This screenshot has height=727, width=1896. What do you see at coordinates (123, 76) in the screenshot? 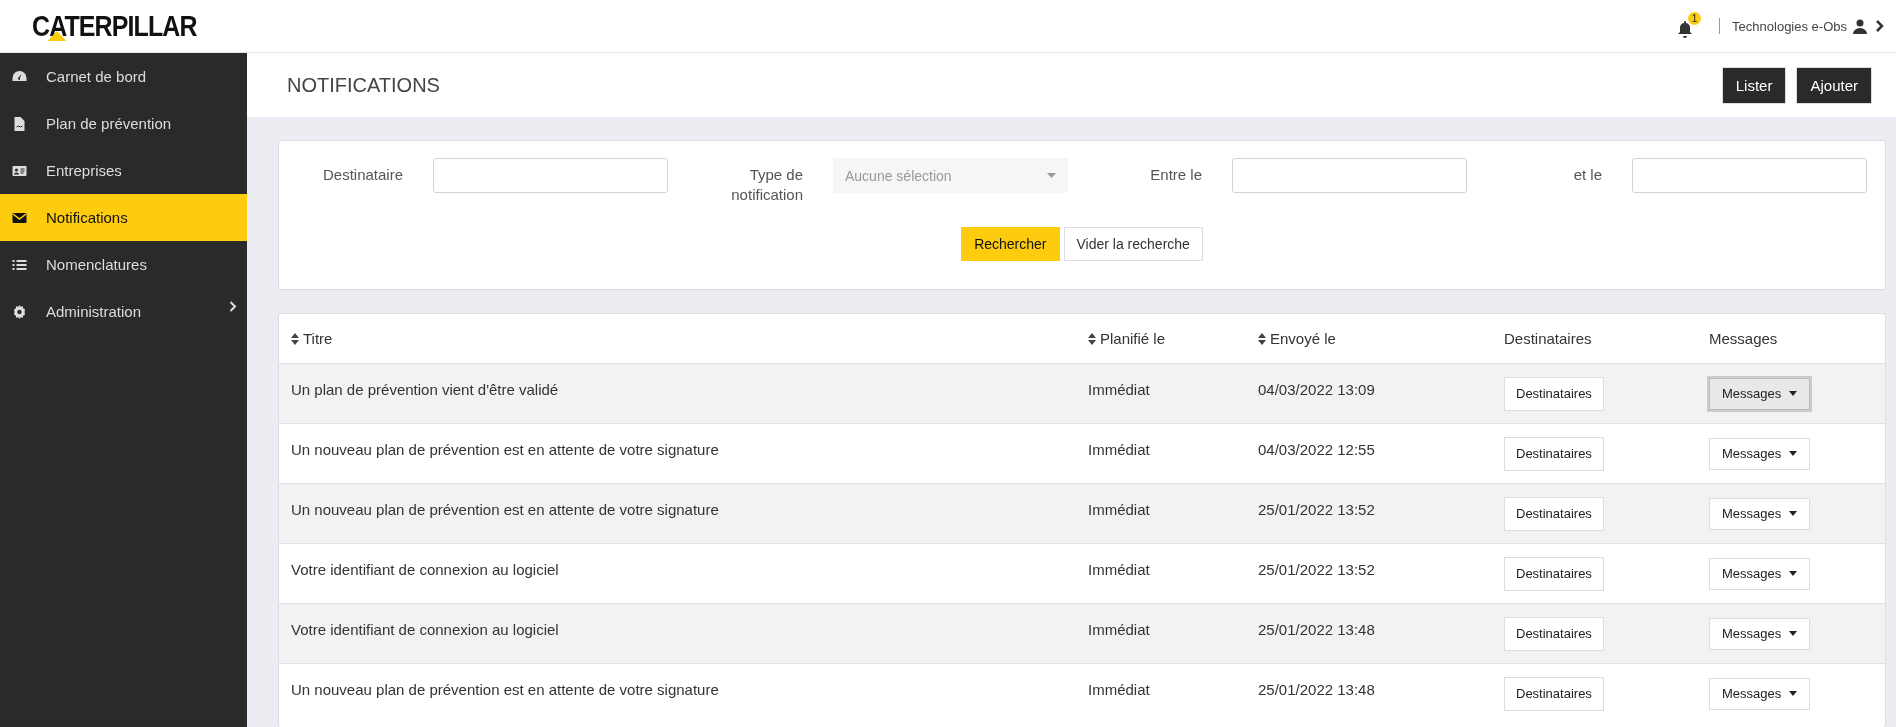
I see `sidebar-item: Carnet de bord` at bounding box center [123, 76].